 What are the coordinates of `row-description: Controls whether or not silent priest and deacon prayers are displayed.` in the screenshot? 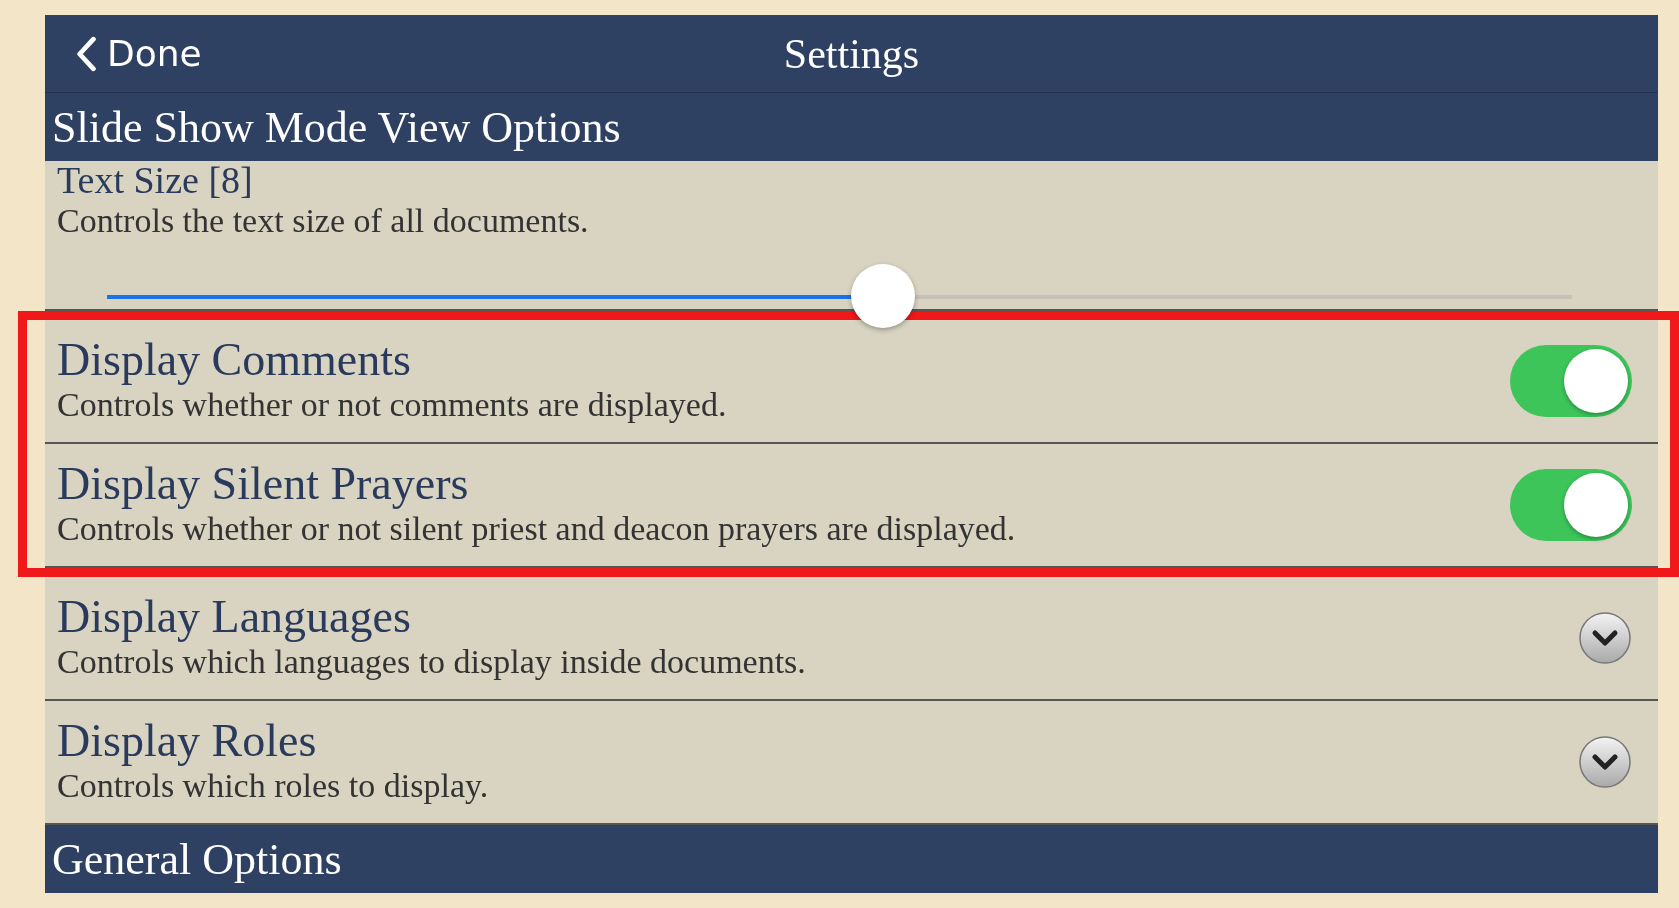 It's located at (537, 529).